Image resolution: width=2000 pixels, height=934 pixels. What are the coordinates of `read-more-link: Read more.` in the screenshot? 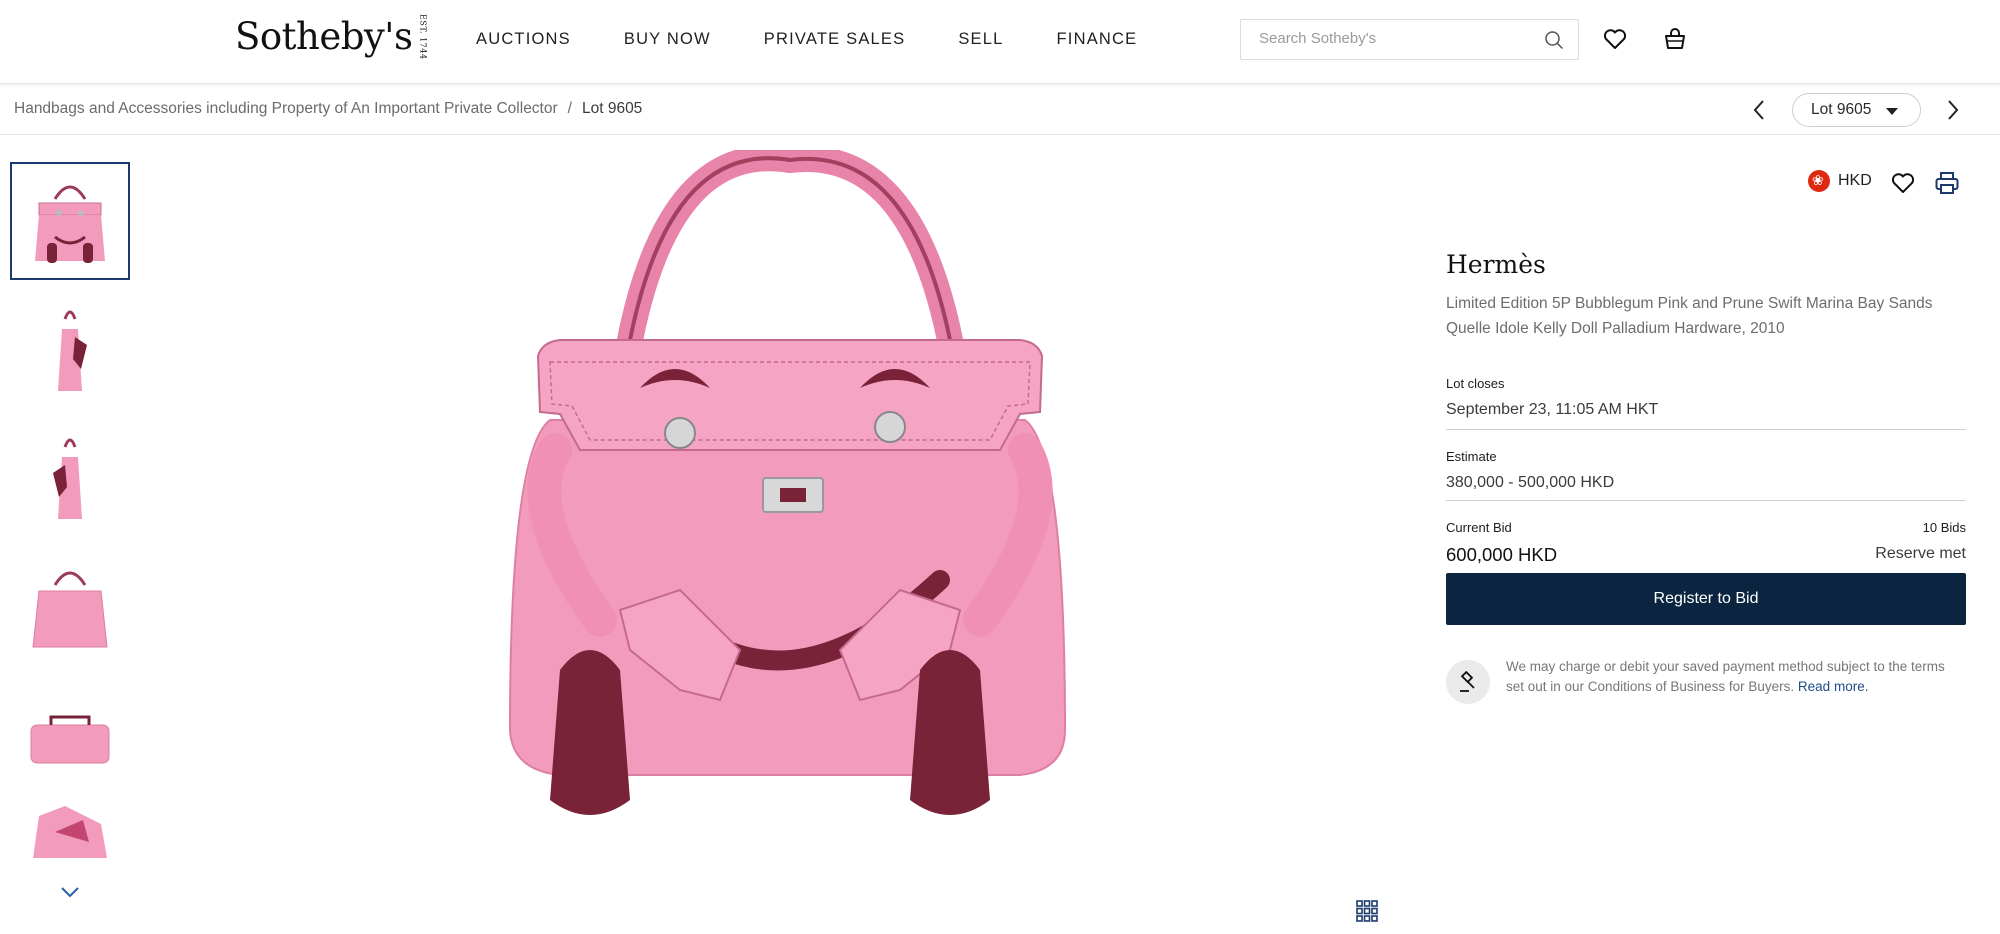 It's located at (1833, 686).